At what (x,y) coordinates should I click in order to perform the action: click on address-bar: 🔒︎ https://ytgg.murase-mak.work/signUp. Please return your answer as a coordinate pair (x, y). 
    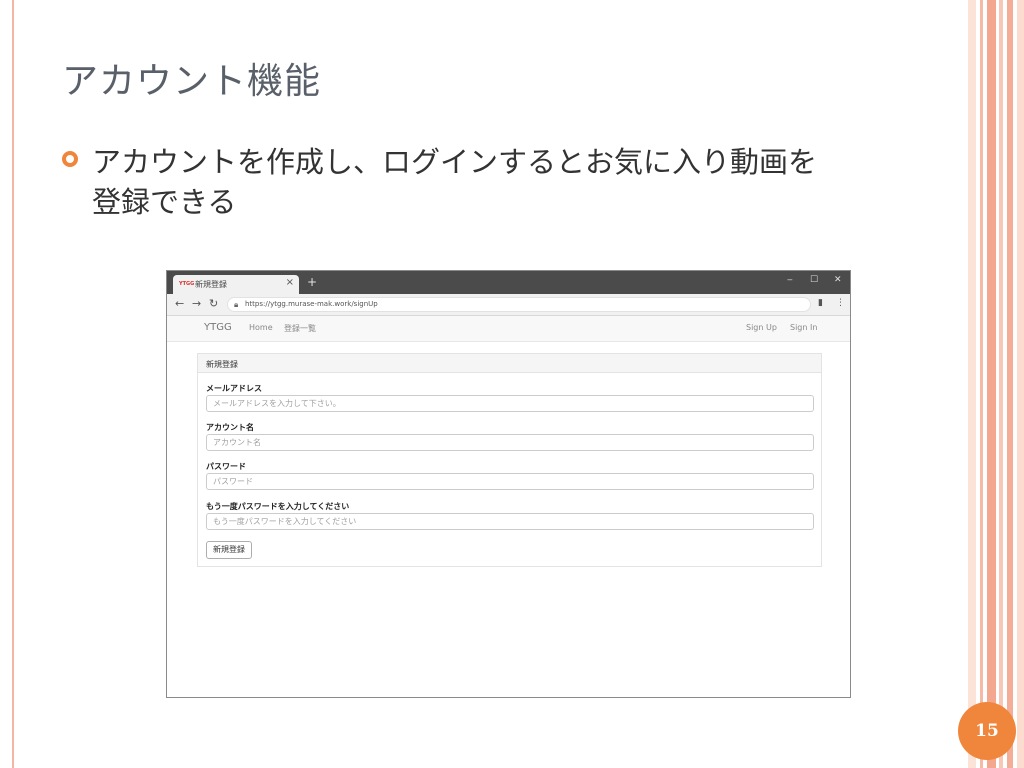
    Looking at the image, I should click on (519, 304).